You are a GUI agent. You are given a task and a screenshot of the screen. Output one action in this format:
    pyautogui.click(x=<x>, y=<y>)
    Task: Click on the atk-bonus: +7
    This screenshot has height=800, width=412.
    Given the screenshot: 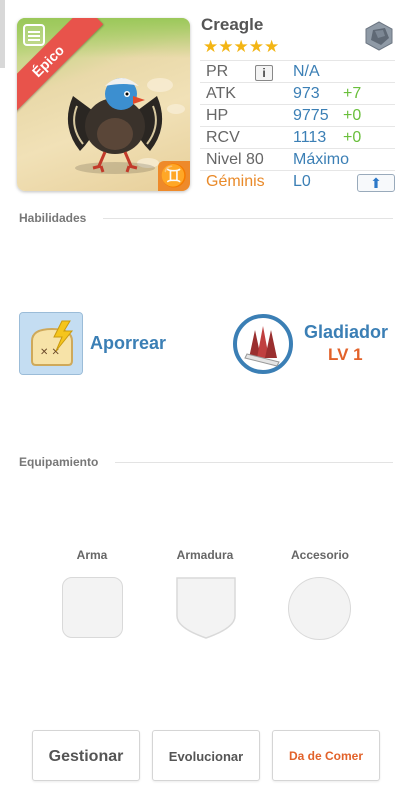 What is the action you would take?
    pyautogui.click(x=352, y=93)
    